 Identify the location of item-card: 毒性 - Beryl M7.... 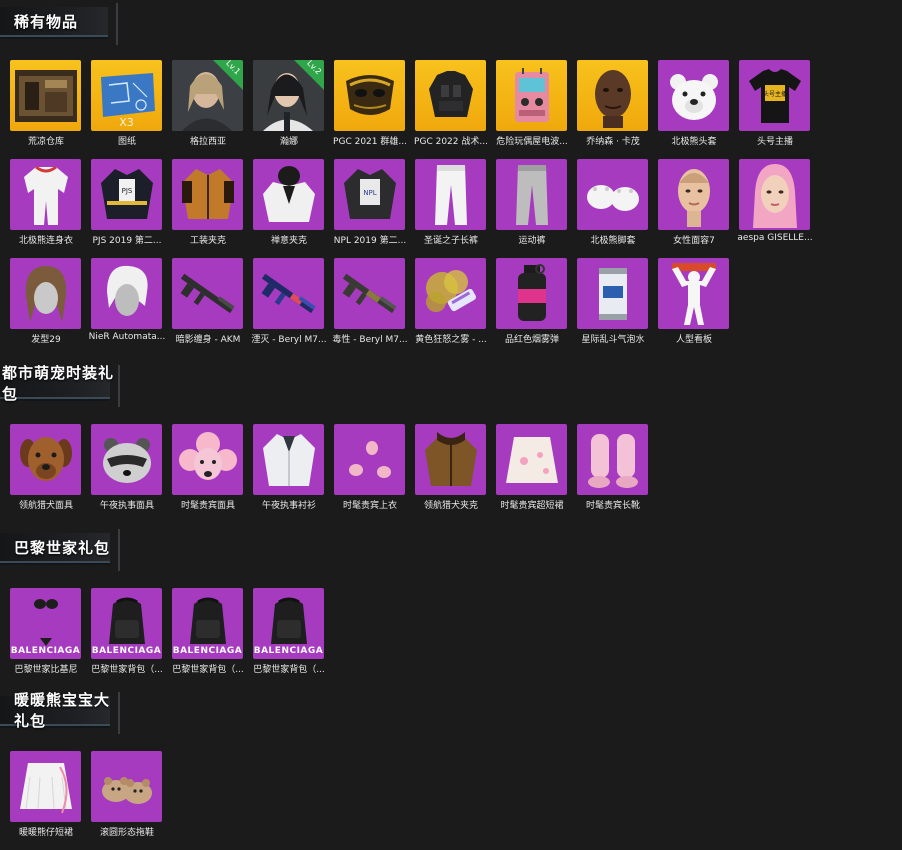
(373, 301).